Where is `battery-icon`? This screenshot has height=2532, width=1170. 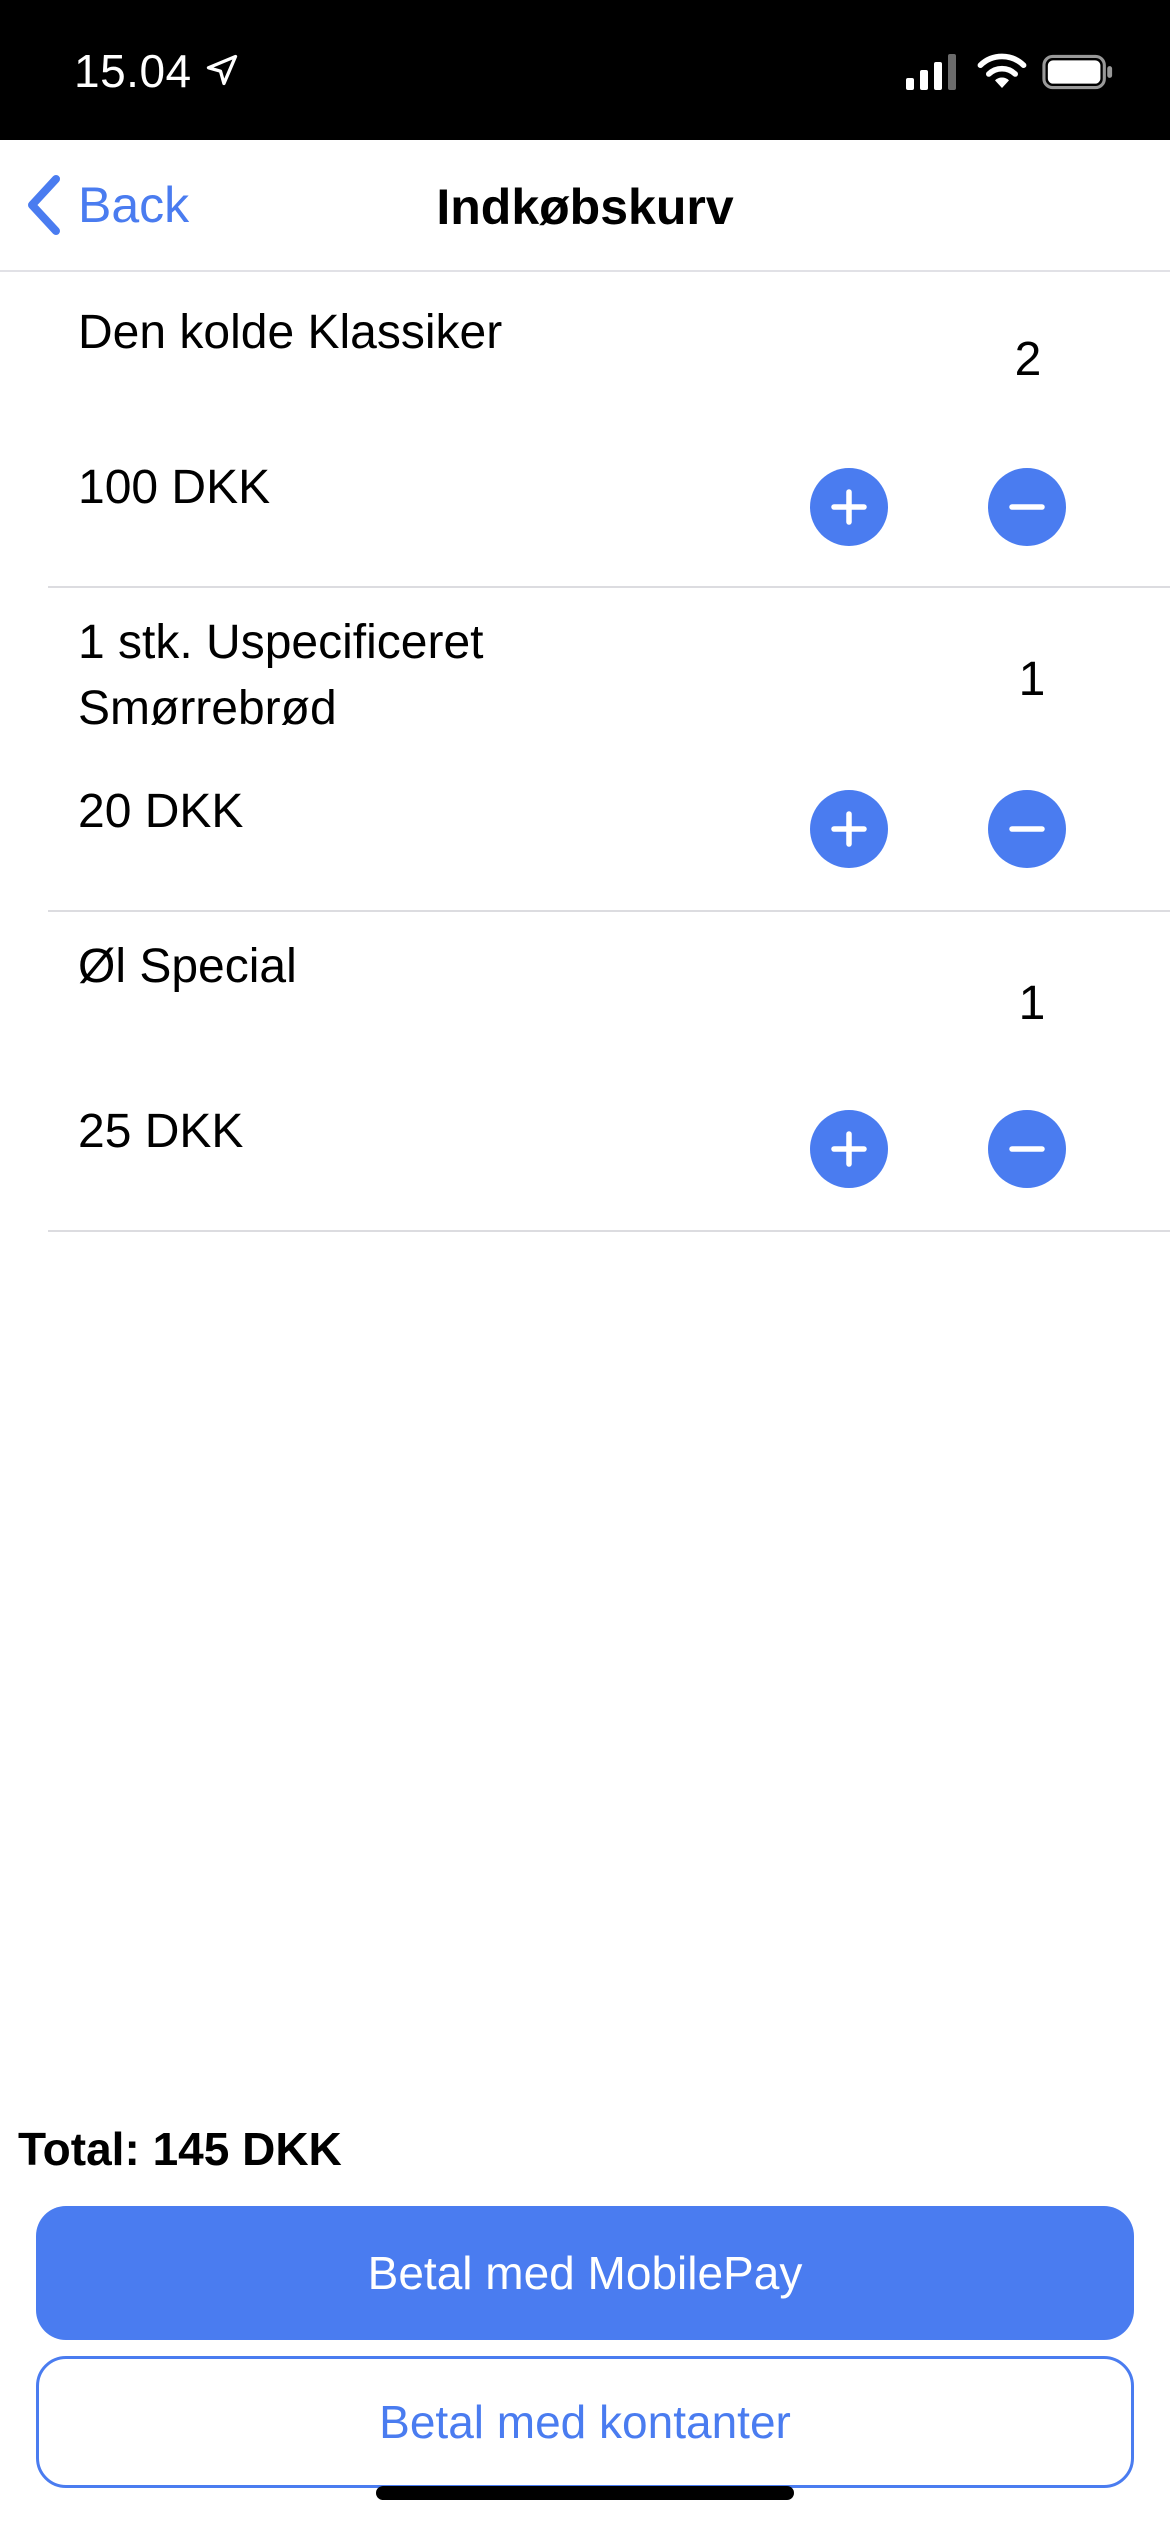 battery-icon is located at coordinates (1077, 72).